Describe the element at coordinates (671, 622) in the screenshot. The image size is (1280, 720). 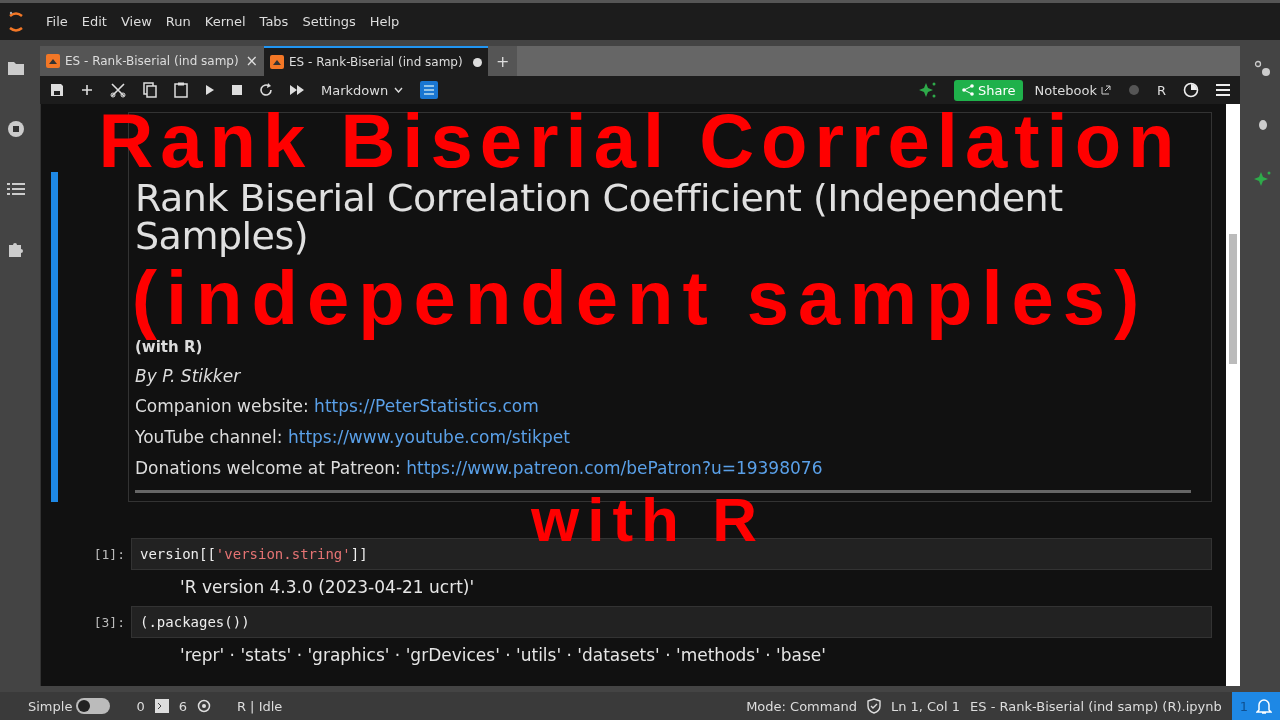
I see `code-cell: (.packages())` at that location.